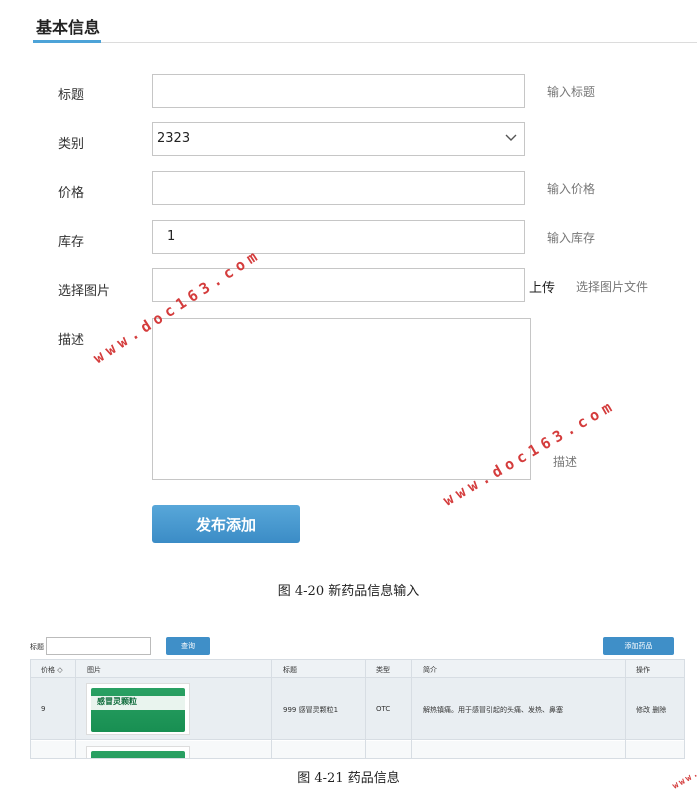  What do you see at coordinates (290, 670) in the screenshot?
I see `column-header-title: 标题` at bounding box center [290, 670].